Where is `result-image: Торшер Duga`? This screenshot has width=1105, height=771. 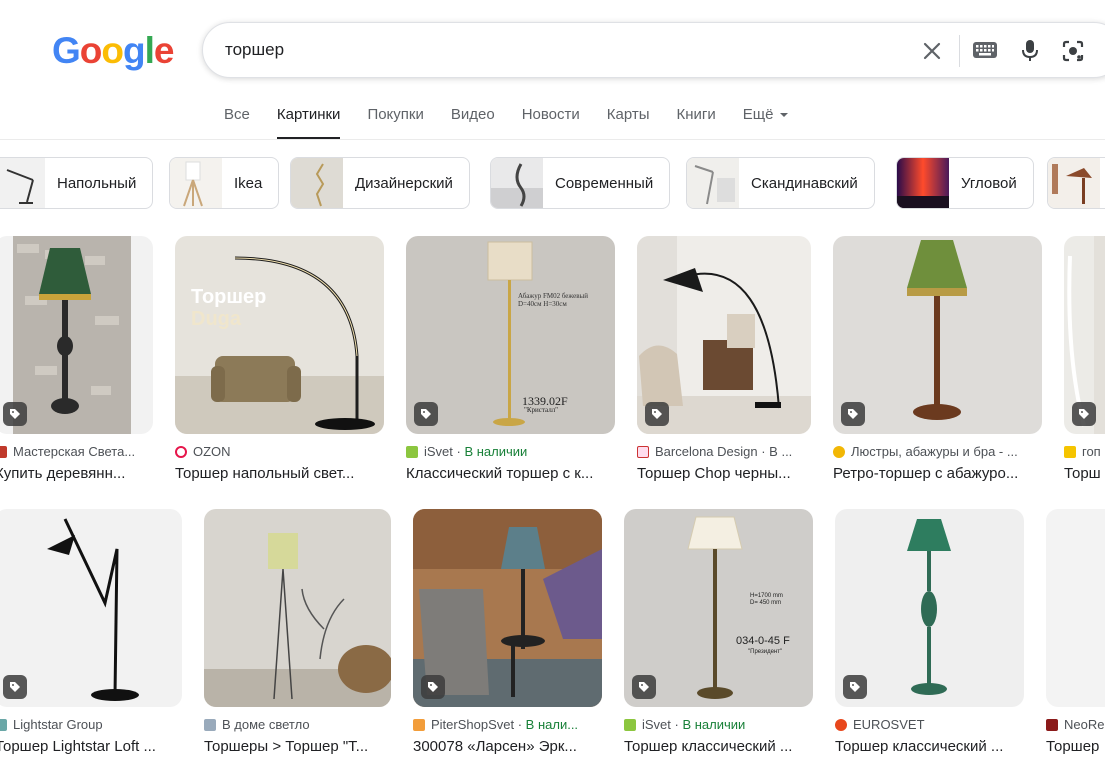 result-image: Торшер Duga is located at coordinates (279, 335).